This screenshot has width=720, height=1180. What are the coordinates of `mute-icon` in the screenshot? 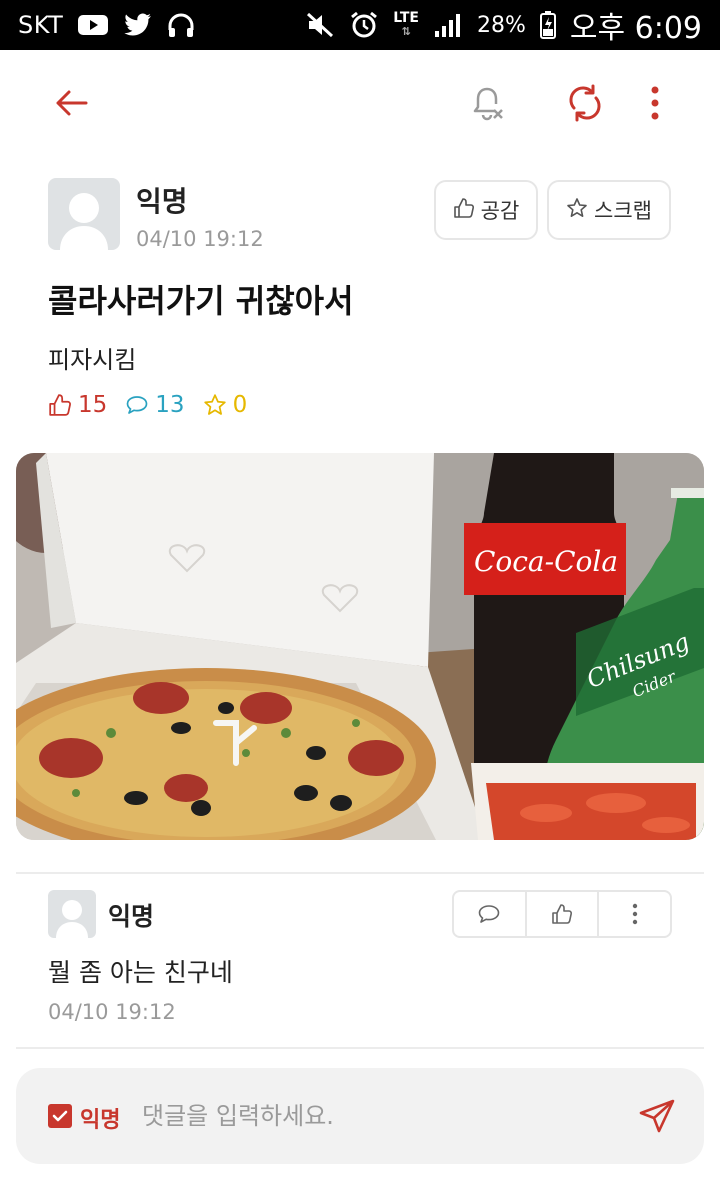 It's located at (320, 25).